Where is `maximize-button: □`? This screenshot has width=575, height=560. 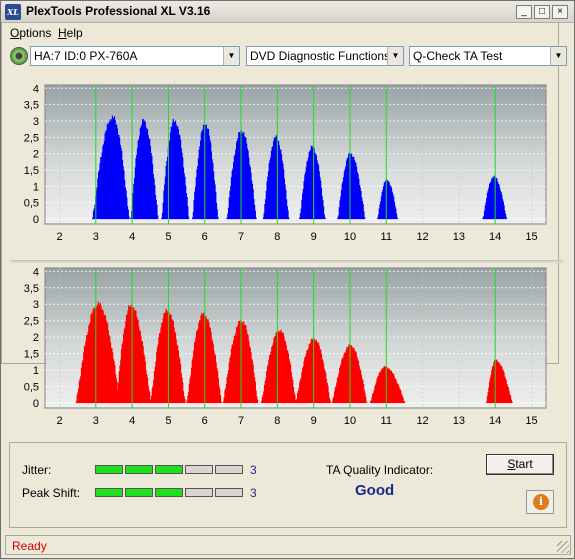
maximize-button: □ is located at coordinates (542, 12).